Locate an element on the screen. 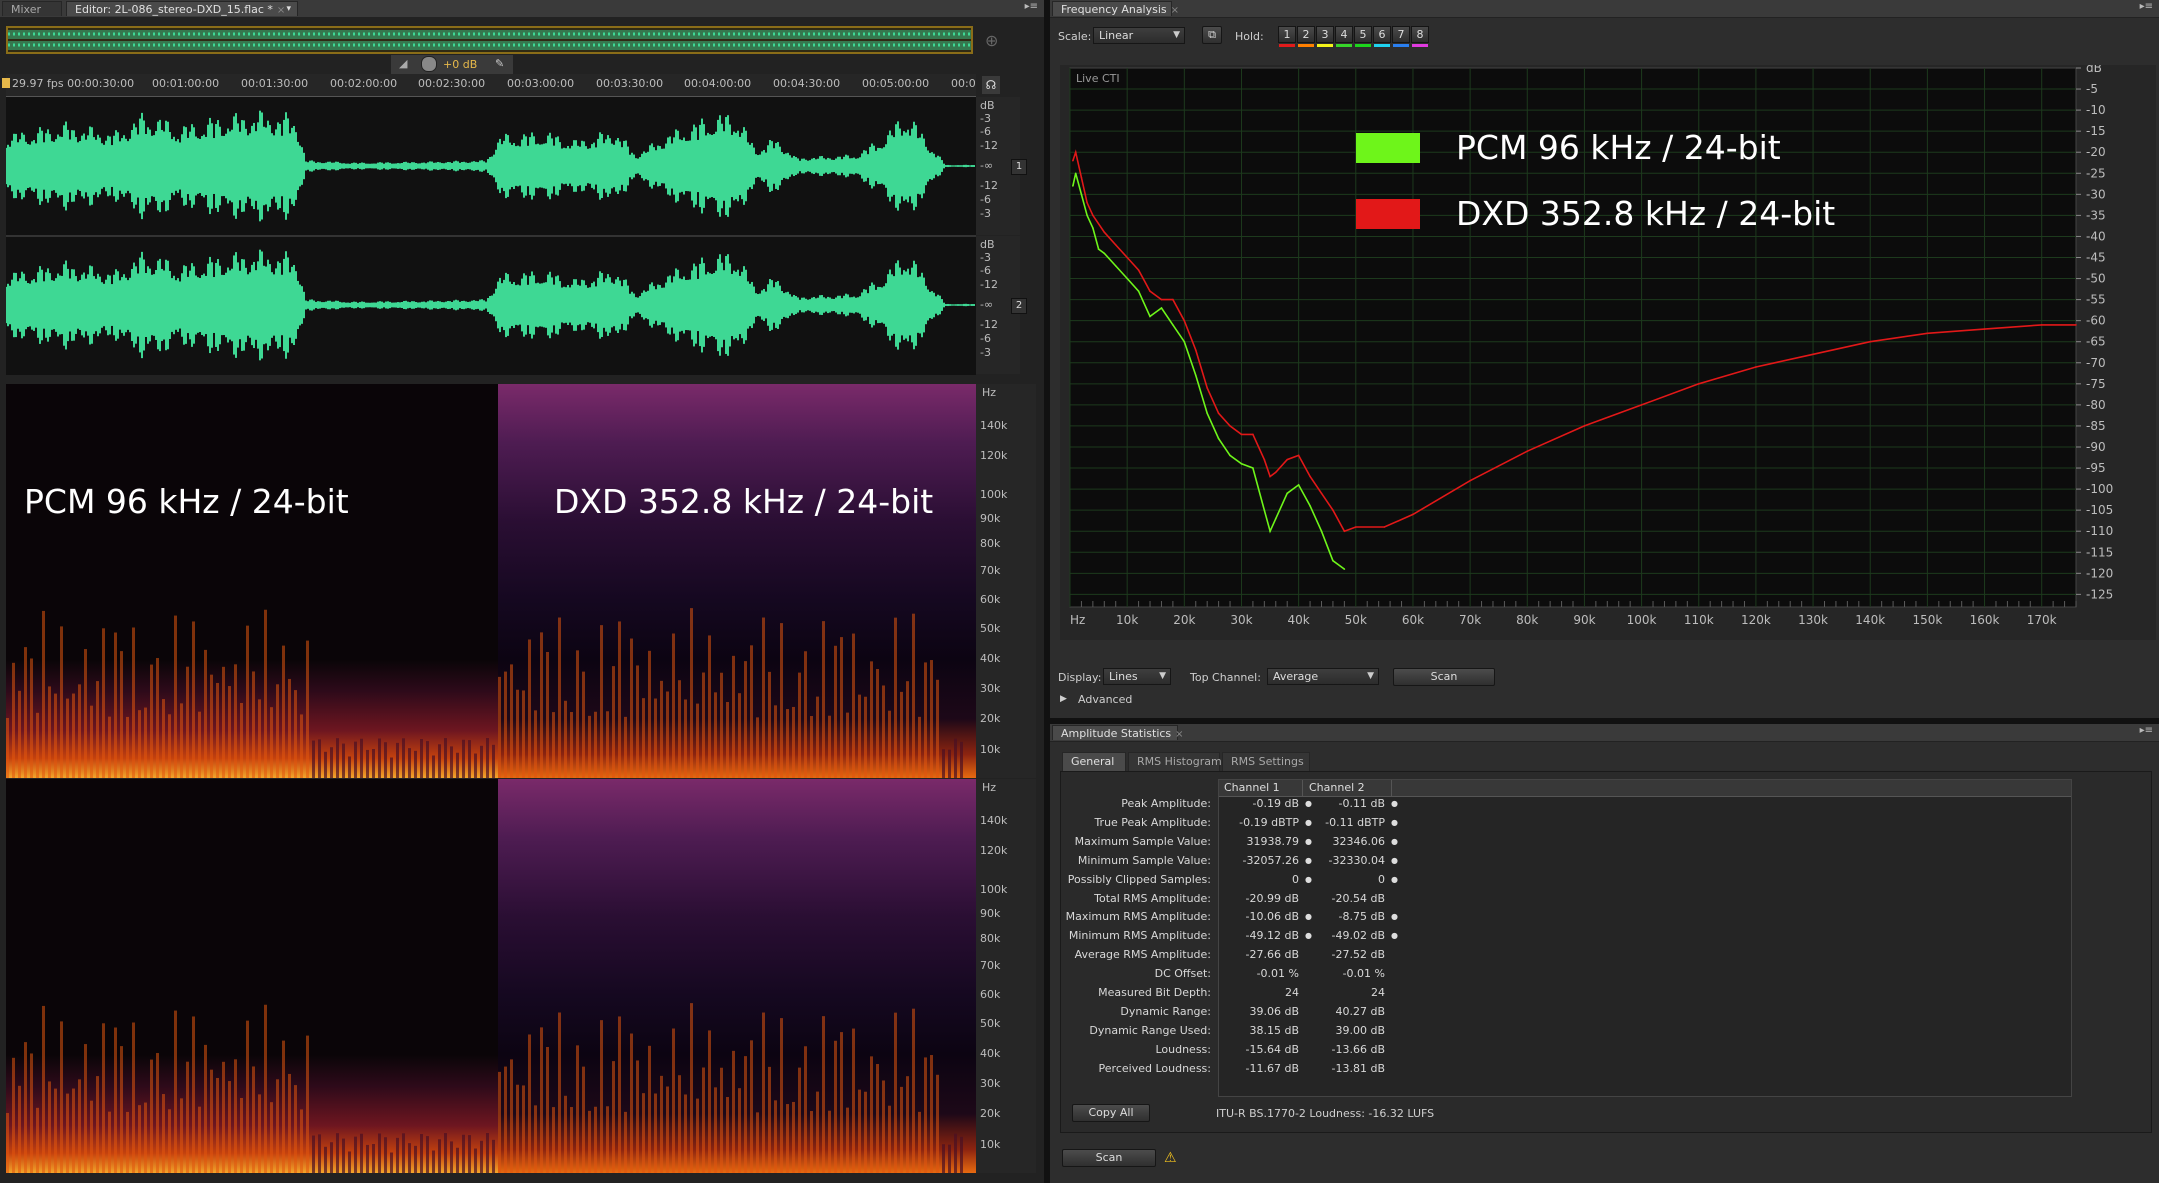  tab-general: General is located at coordinates (1094, 761).